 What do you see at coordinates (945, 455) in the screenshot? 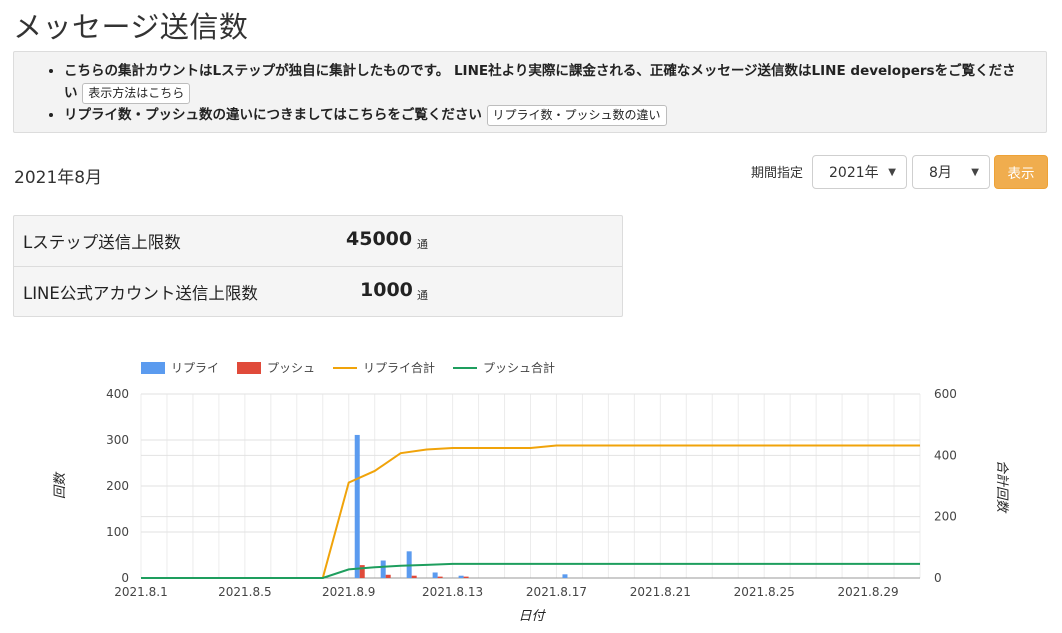
I see `y-right-tick-label: 400` at bounding box center [945, 455].